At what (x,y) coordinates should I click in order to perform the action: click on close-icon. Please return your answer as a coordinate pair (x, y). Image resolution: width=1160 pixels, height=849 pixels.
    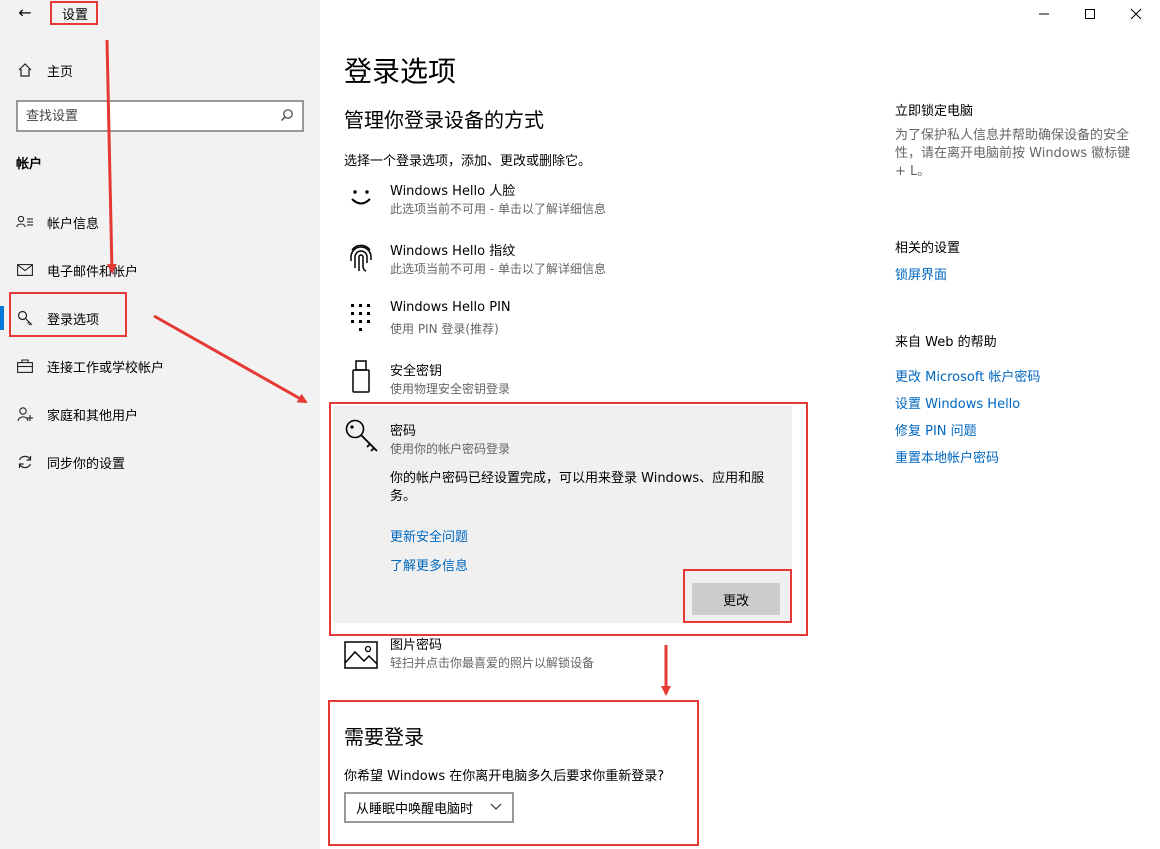
    Looking at the image, I should click on (1136, 14).